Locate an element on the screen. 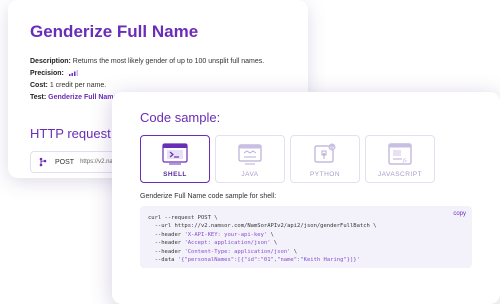 This screenshot has width=500, height=304. tab-shell: SHELL is located at coordinates (175, 159).